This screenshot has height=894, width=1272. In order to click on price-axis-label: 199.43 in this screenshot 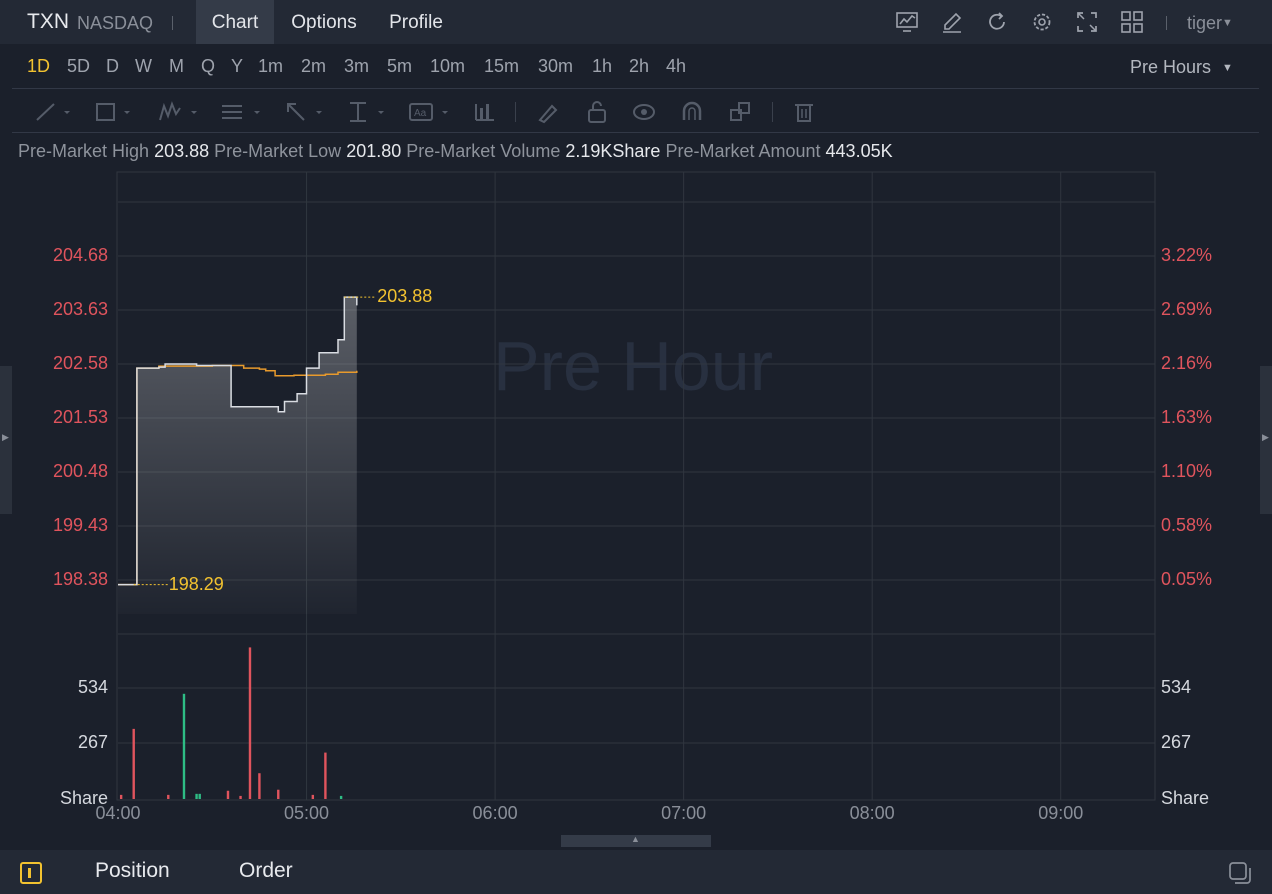, I will do `click(80, 525)`.